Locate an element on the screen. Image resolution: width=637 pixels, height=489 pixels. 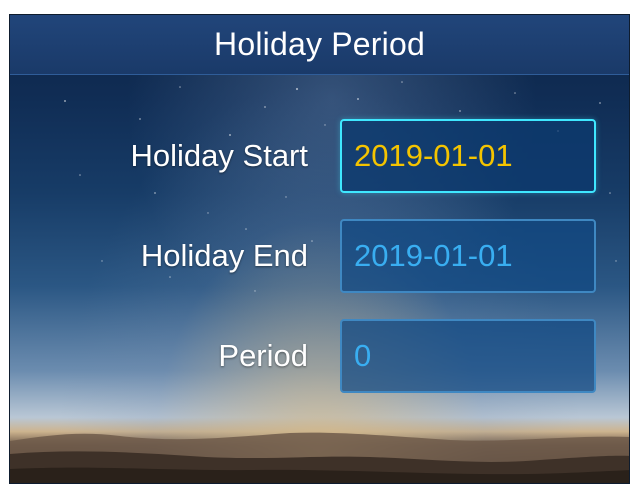
desert-horizon-background is located at coordinates (319, 457).